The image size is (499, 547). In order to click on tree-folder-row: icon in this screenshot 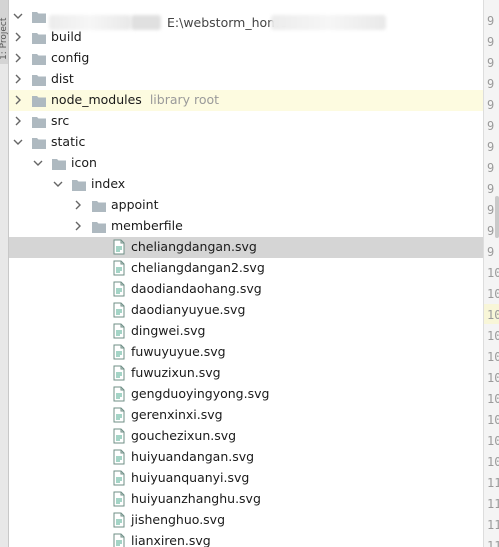, I will do `click(246, 163)`.